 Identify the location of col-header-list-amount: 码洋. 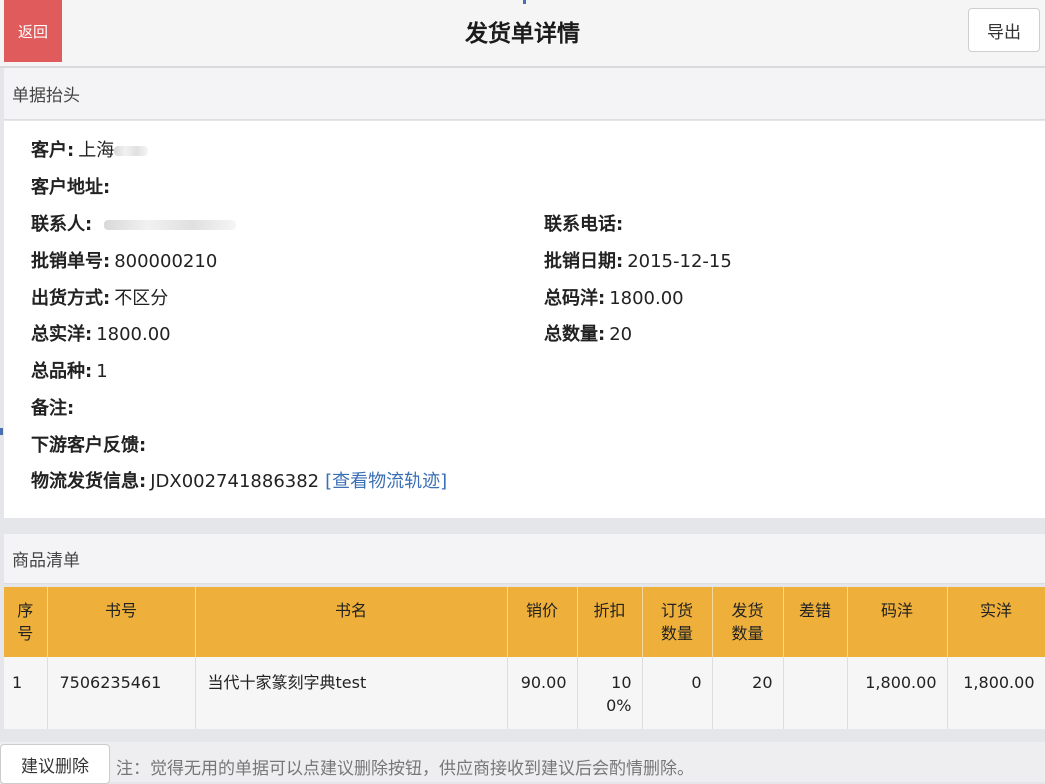
(897, 622).